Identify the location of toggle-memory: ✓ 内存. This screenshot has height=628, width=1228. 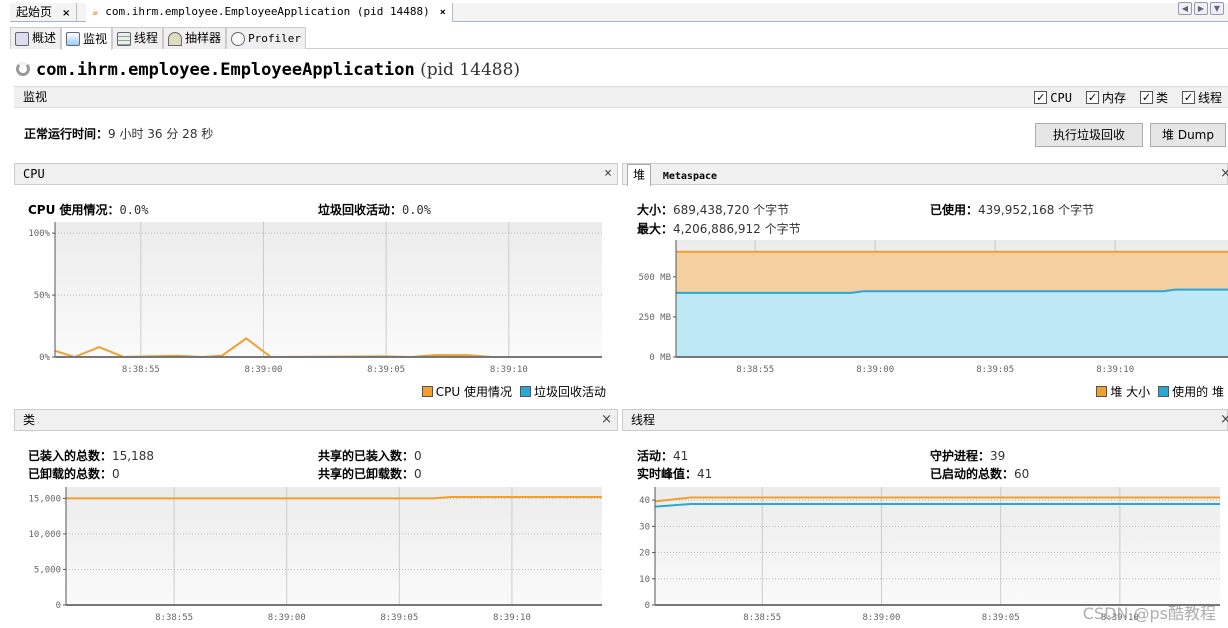
(1105, 97).